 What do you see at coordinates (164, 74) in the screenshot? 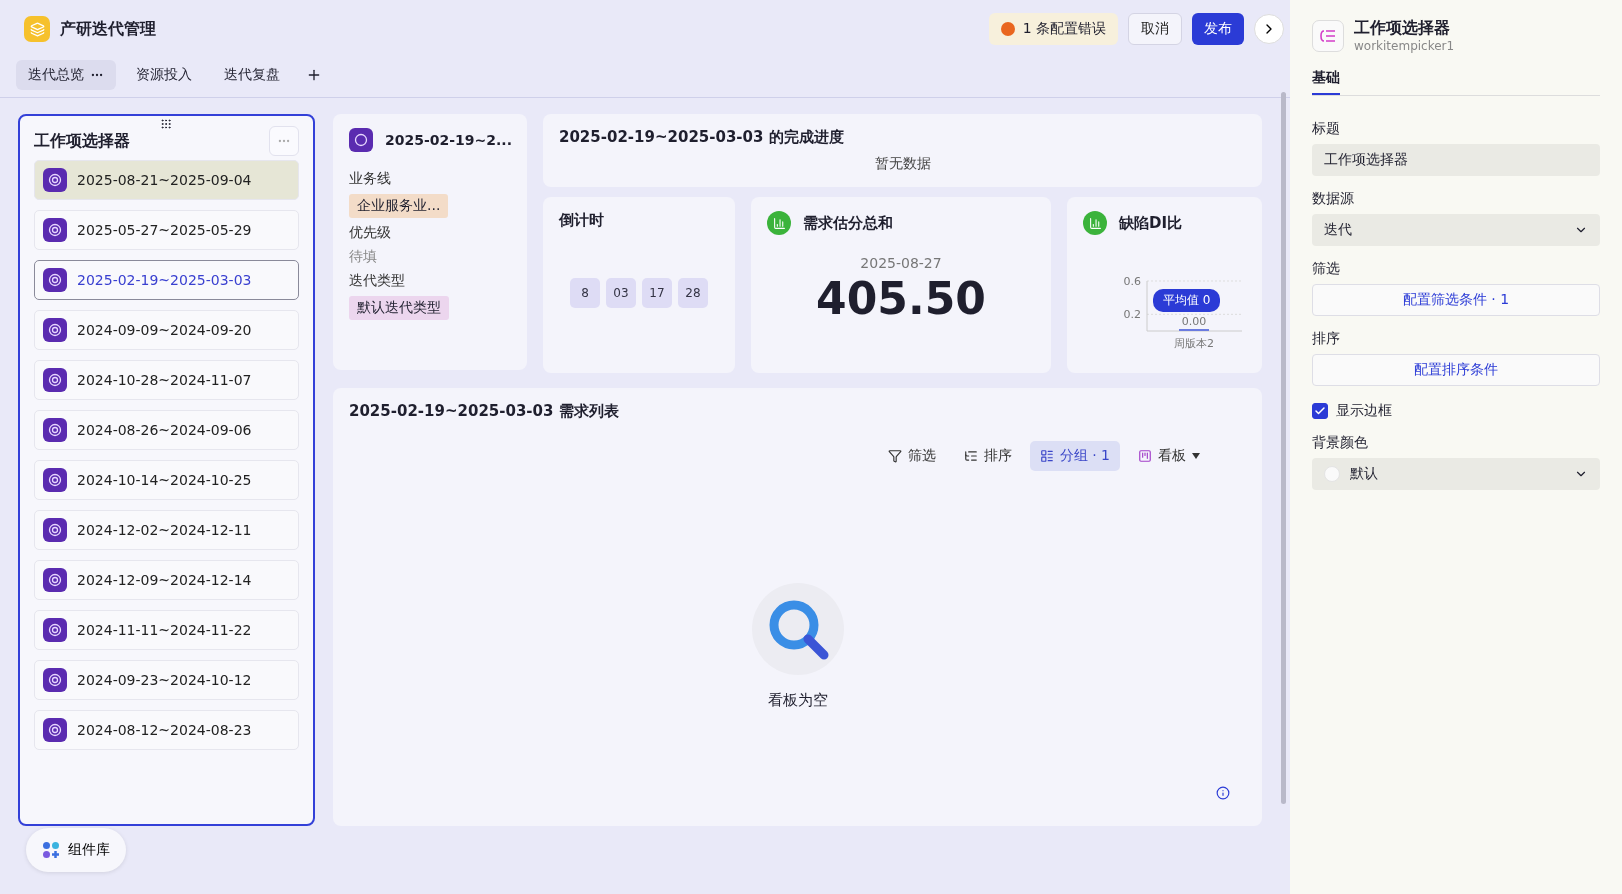
I see `page-tab: 资源投入` at bounding box center [164, 74].